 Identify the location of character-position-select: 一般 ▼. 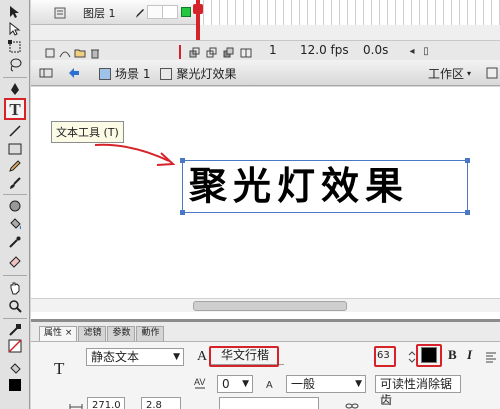
(326, 384).